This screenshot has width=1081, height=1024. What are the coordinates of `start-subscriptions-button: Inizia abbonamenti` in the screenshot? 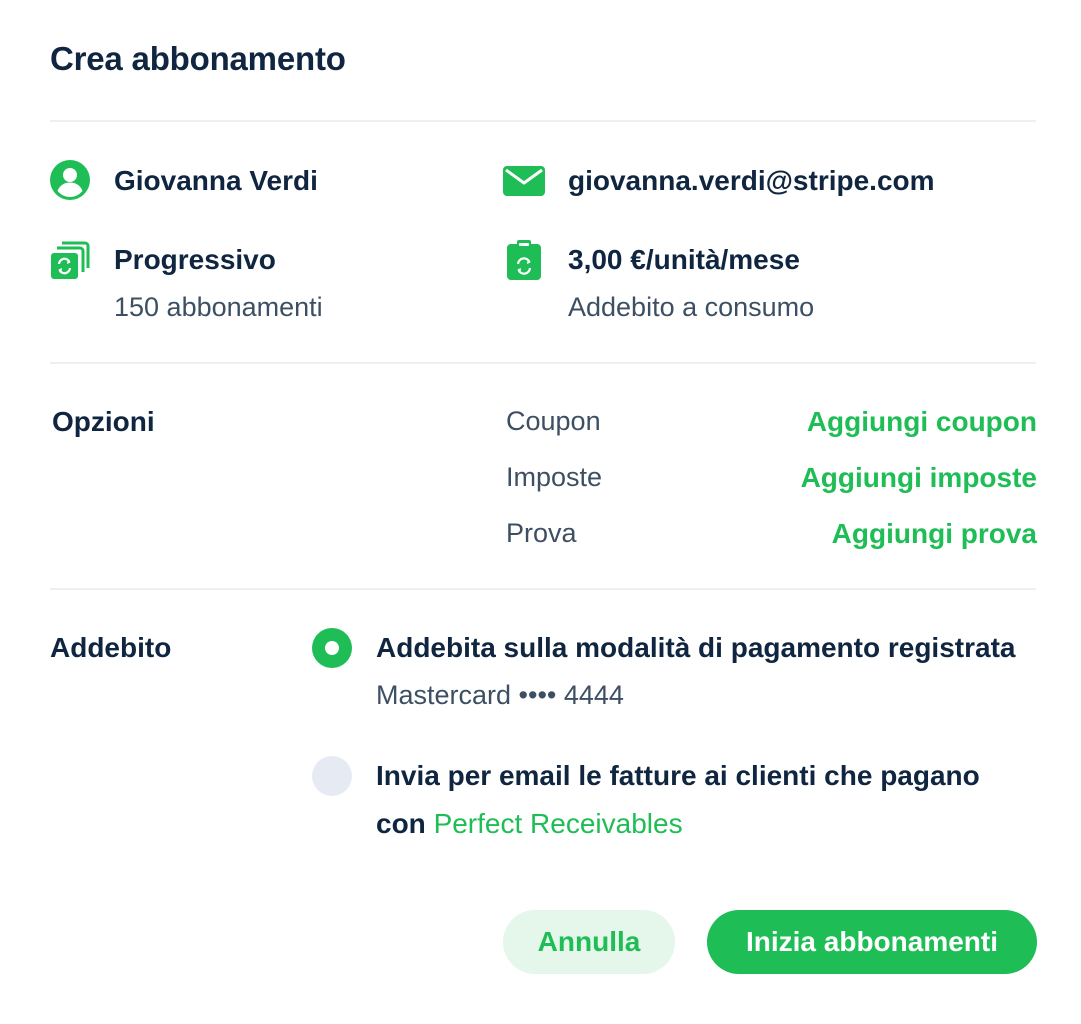 It's located at (872, 942).